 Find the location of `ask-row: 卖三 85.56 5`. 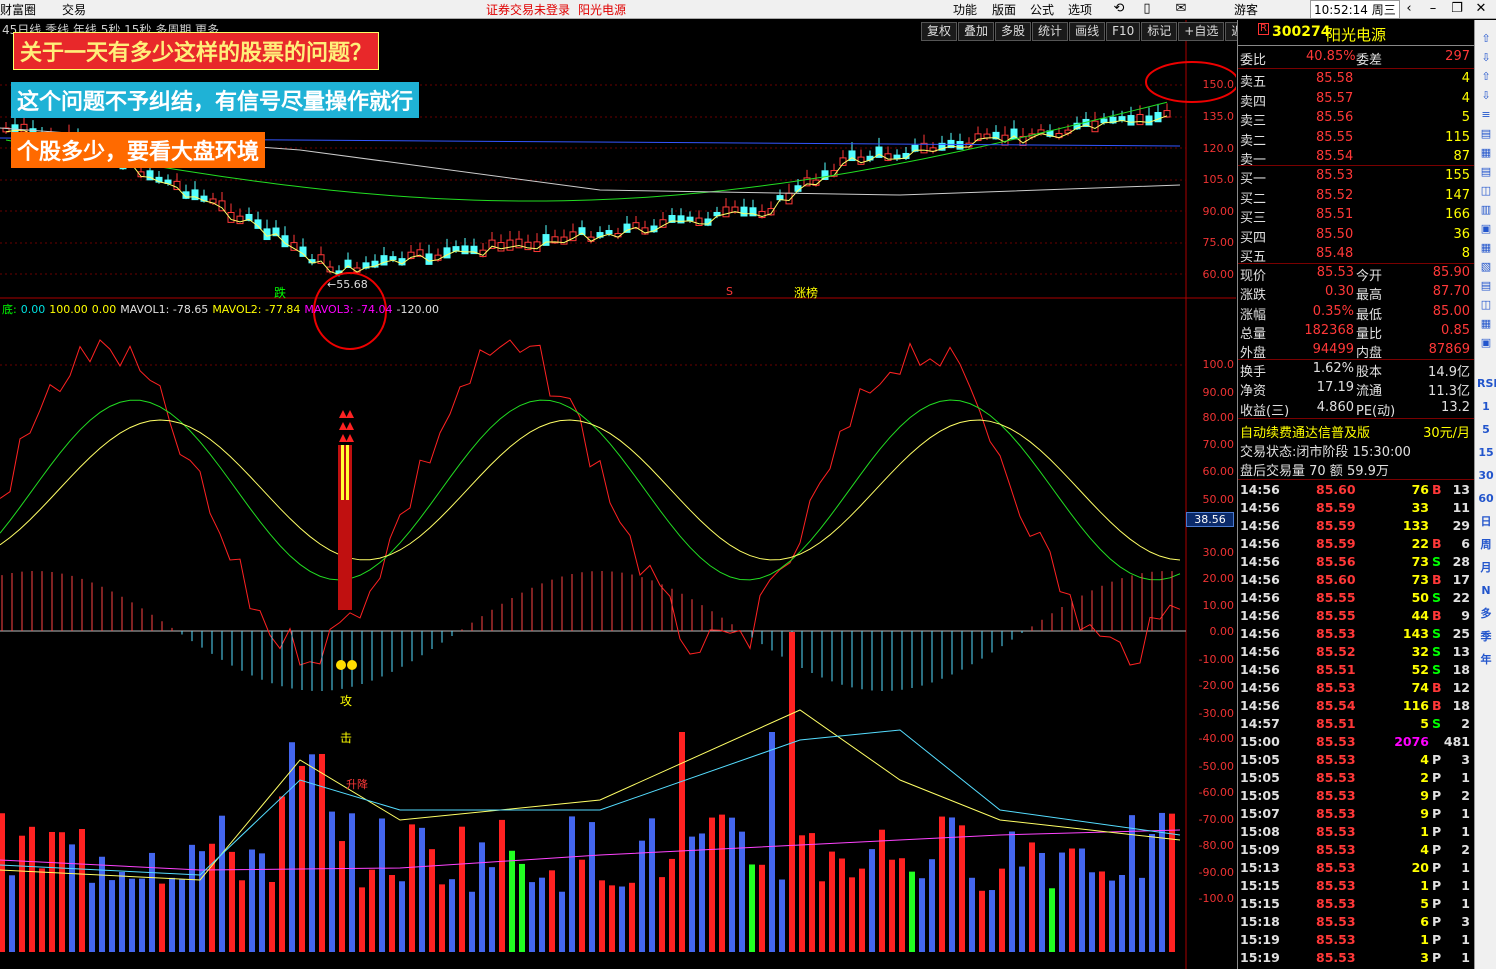

ask-row: 卖三 85.56 5 is located at coordinates (1356, 119).